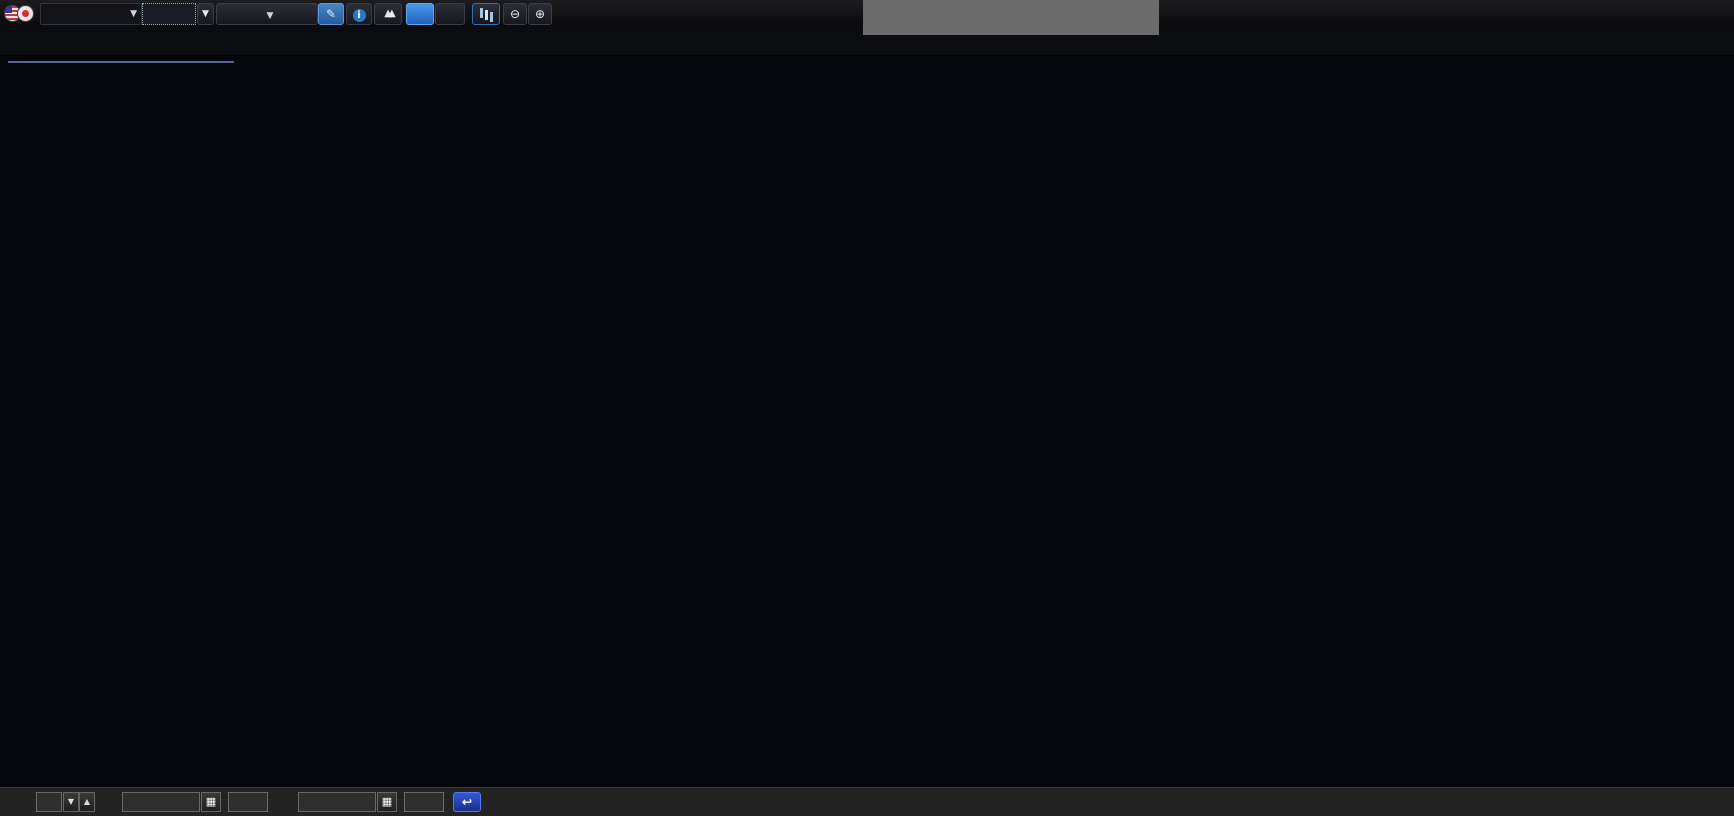 The height and width of the screenshot is (816, 1734). What do you see at coordinates (387, 802) in the screenshot?
I see `calendar-to-icon: ▦` at bounding box center [387, 802].